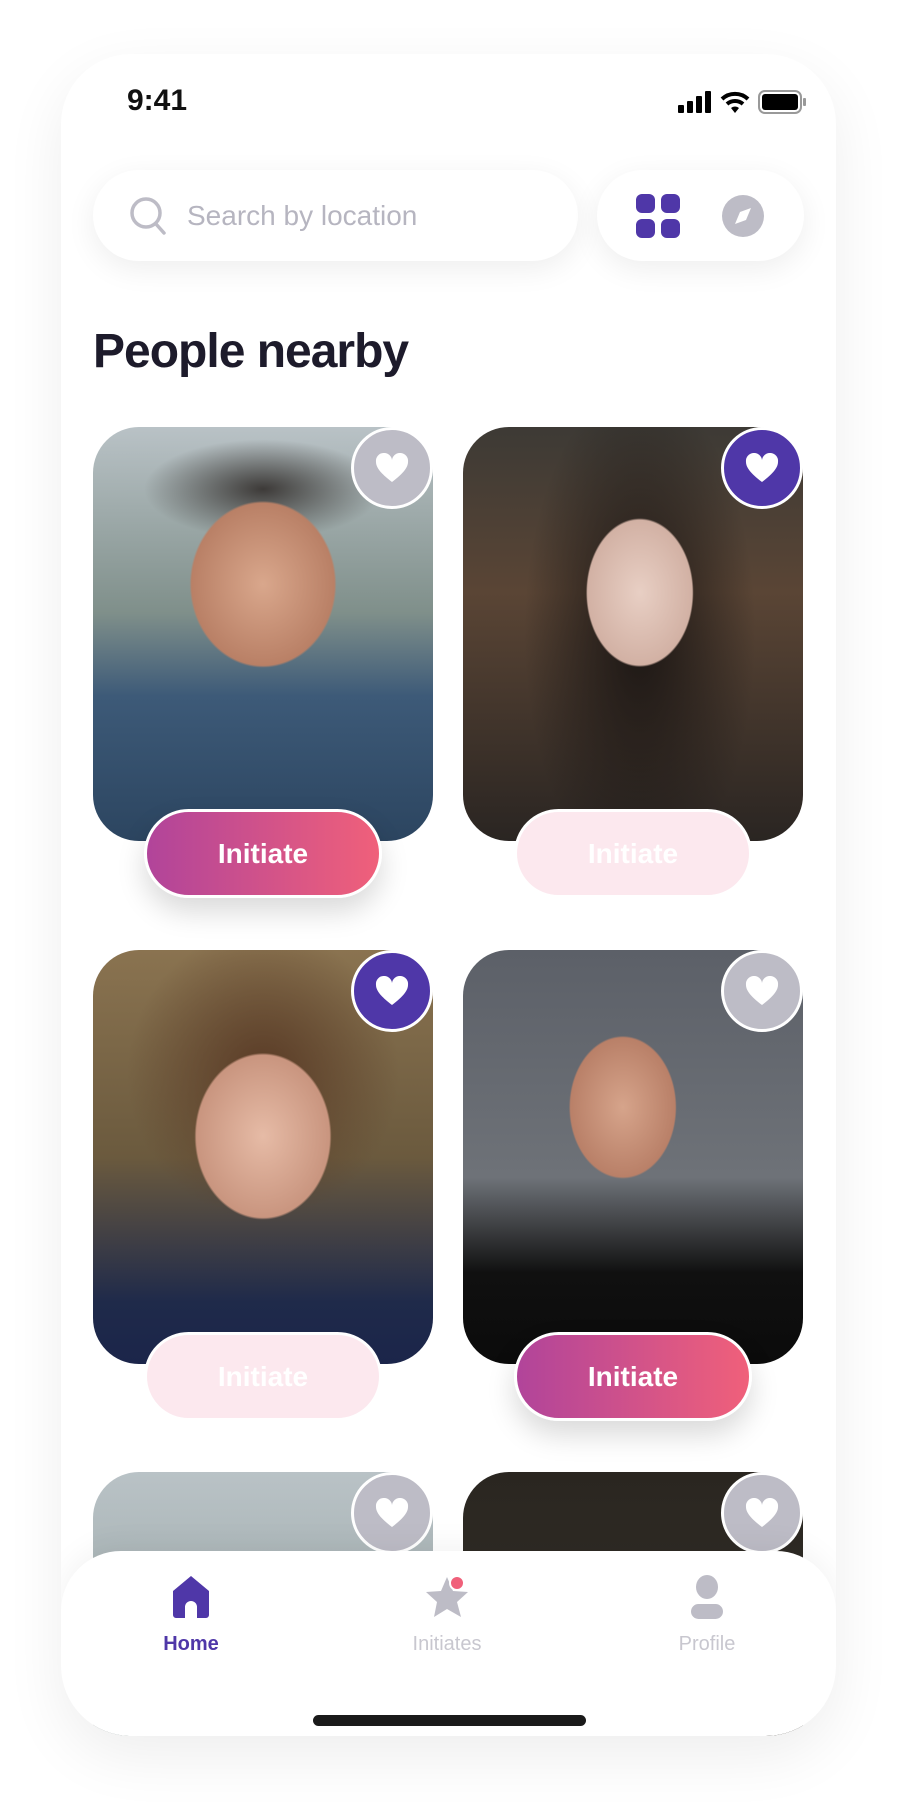 This screenshot has width=897, height=1803. Describe the element at coordinates (707, 1597) in the screenshot. I see `user-icon` at that location.